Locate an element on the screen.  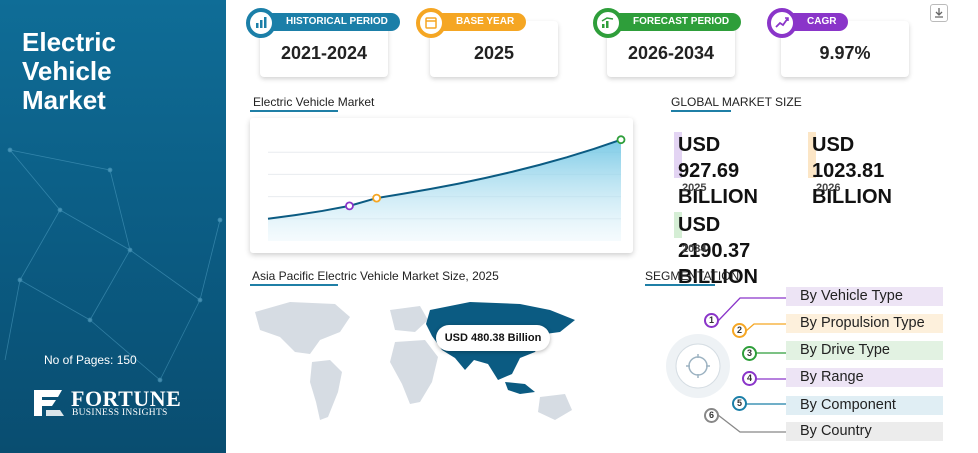
download-icon is located at coordinates (939, 13).